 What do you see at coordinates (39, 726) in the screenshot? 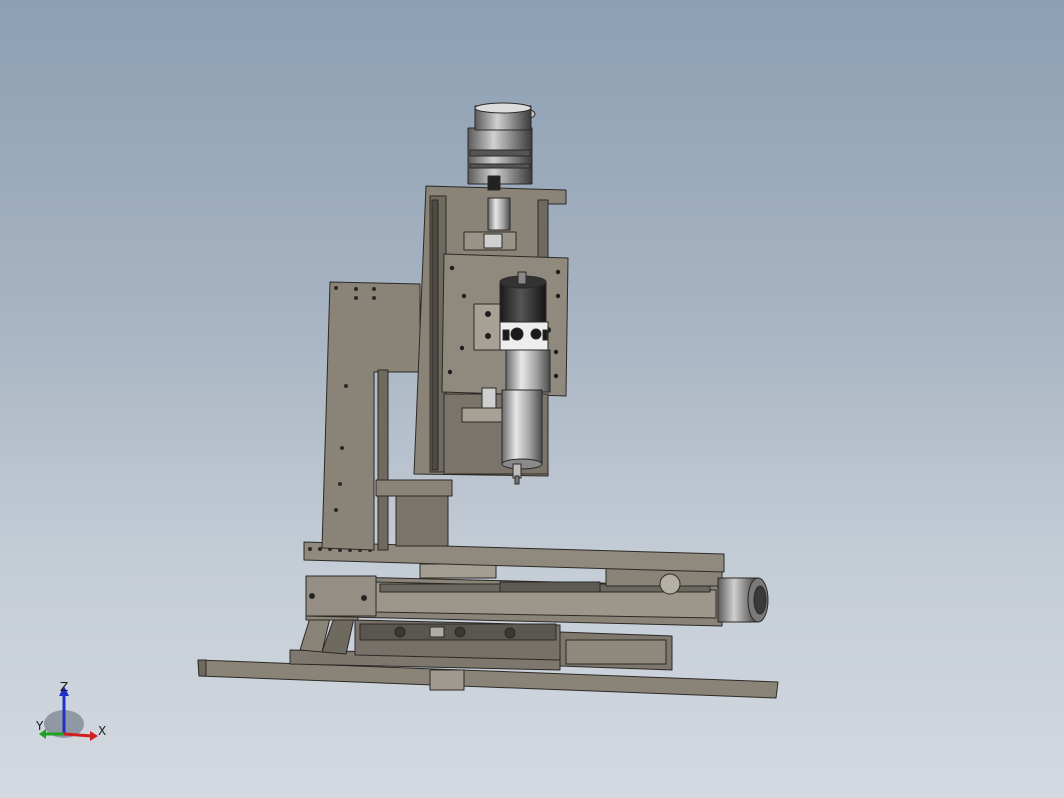
I see `y-axis-label: Y` at bounding box center [39, 726].